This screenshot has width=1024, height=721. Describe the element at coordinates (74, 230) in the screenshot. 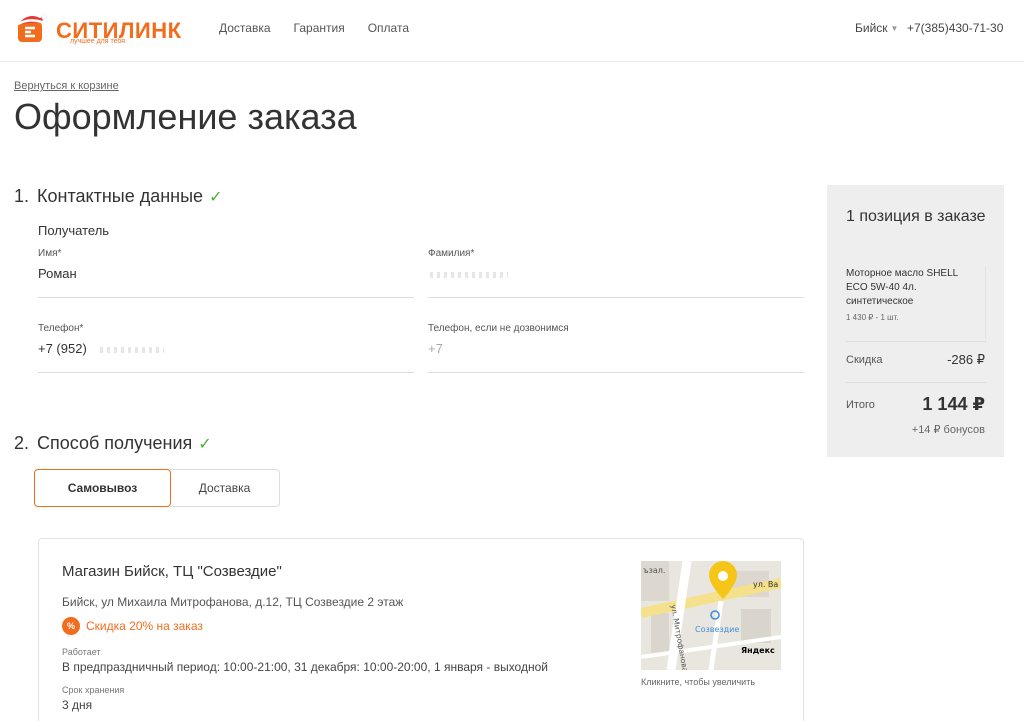

I see `recipient-subhead: Получатель` at that location.